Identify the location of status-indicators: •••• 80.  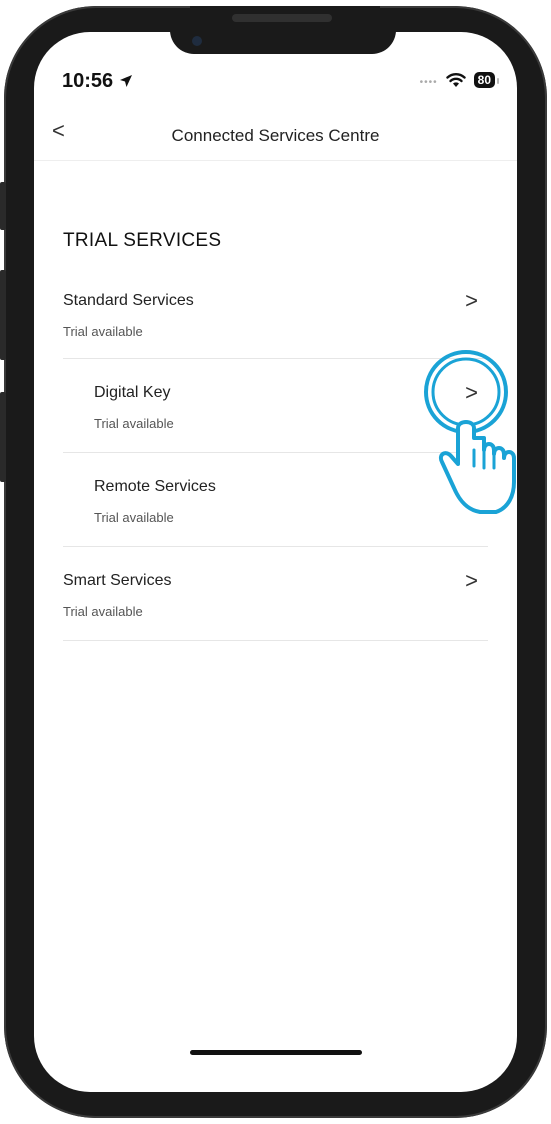
(459, 80).